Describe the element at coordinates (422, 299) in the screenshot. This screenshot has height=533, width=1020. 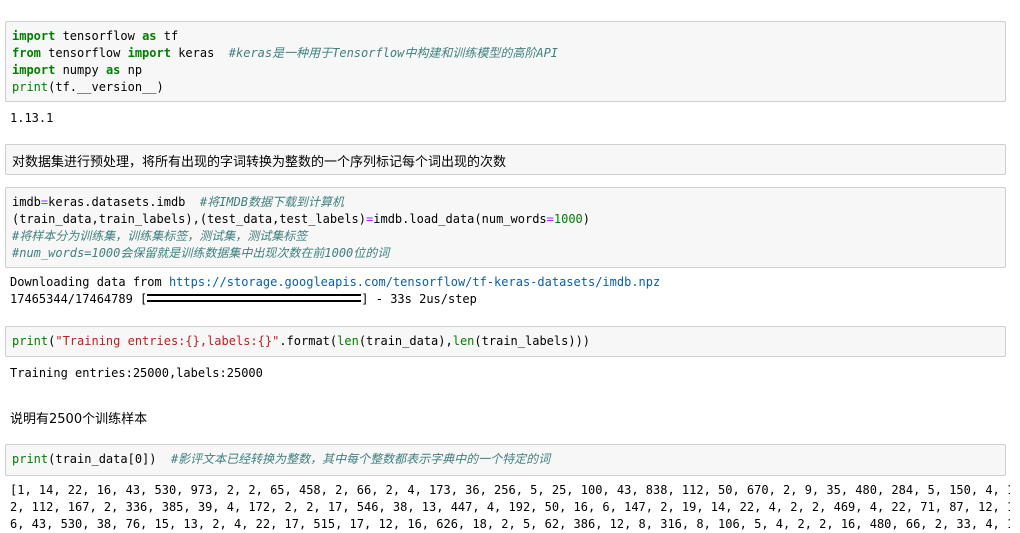
I see `output-text: - 33s 2us/step` at that location.